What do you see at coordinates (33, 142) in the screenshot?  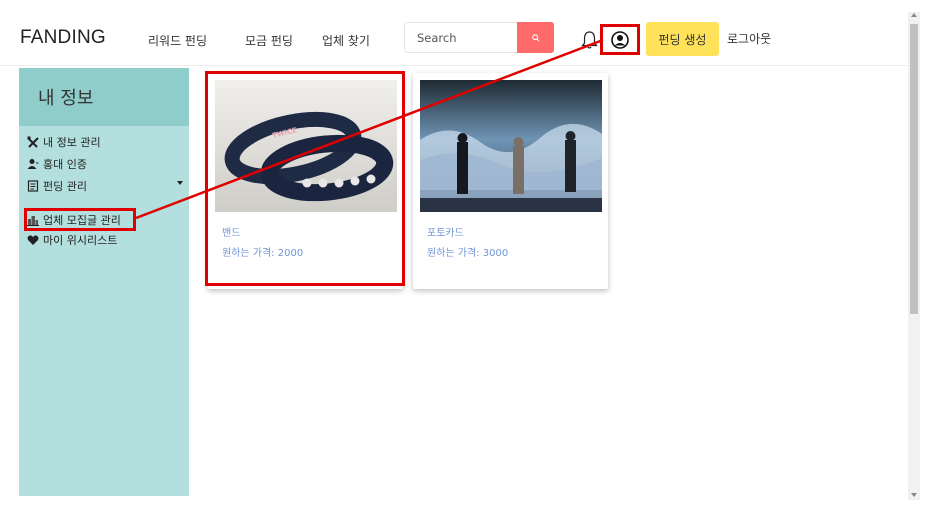 I see `tools-icon` at bounding box center [33, 142].